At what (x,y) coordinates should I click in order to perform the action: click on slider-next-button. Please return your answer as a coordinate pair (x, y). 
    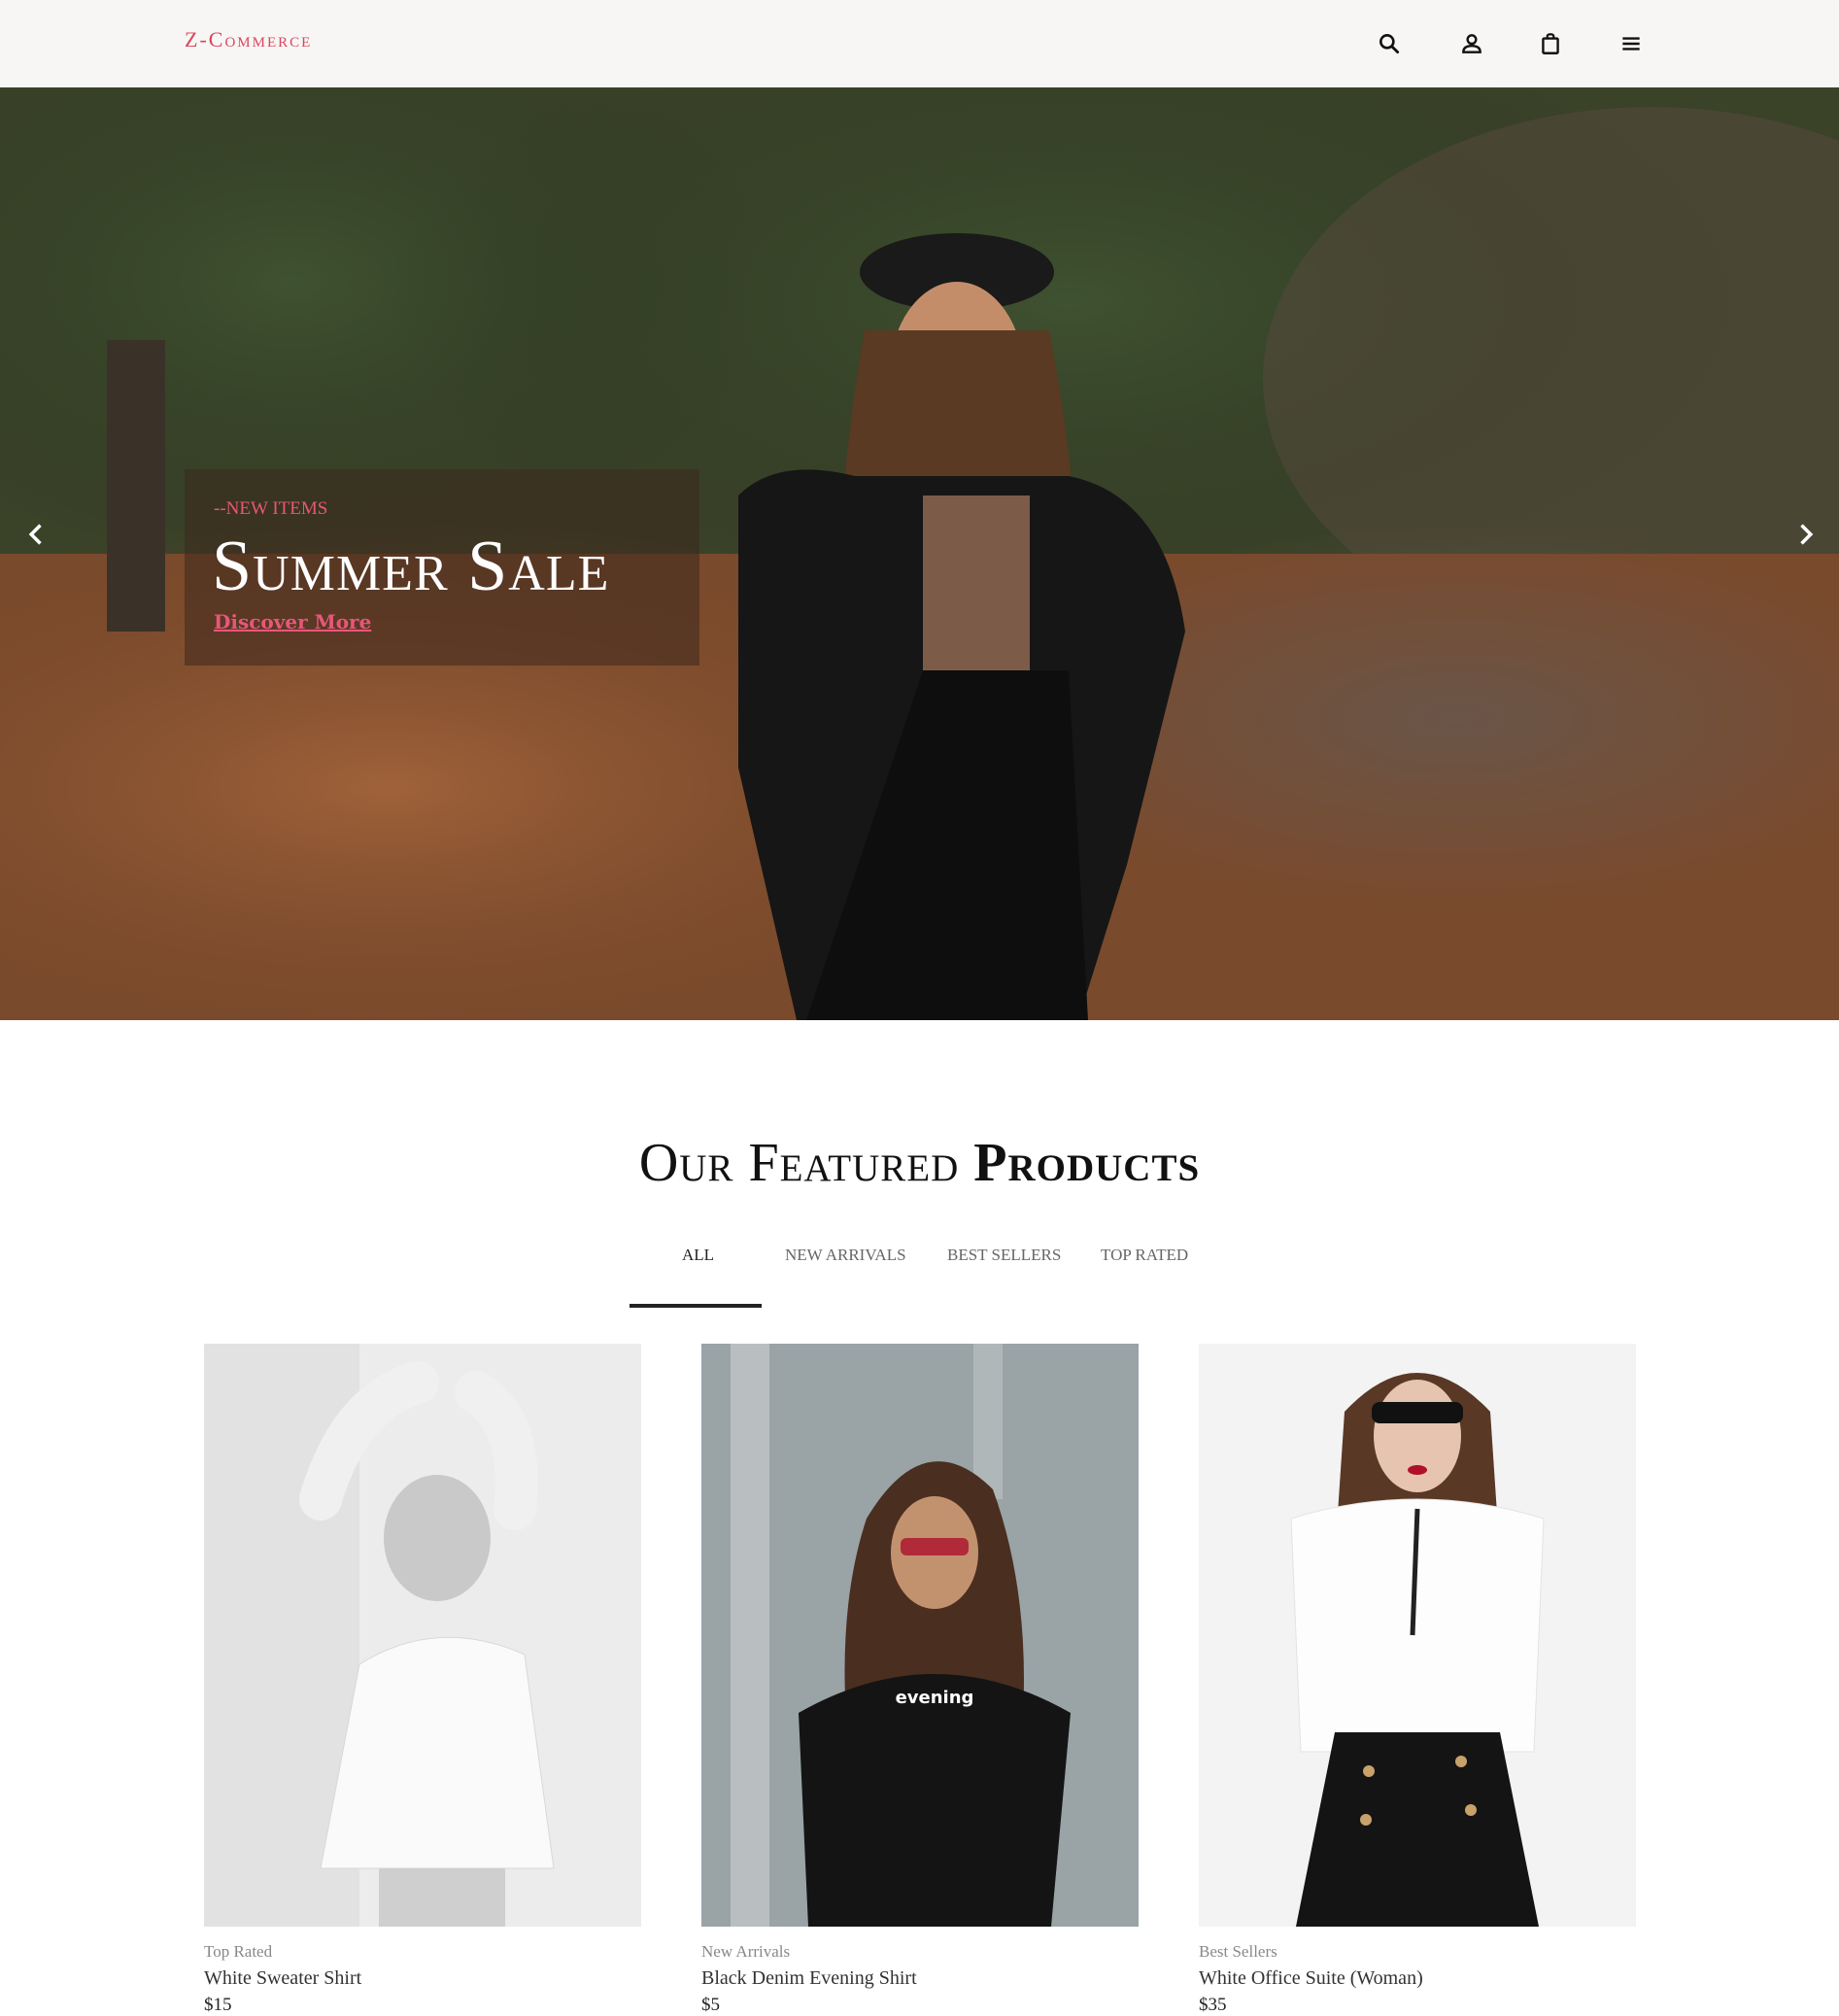
    Looking at the image, I should click on (1805, 534).